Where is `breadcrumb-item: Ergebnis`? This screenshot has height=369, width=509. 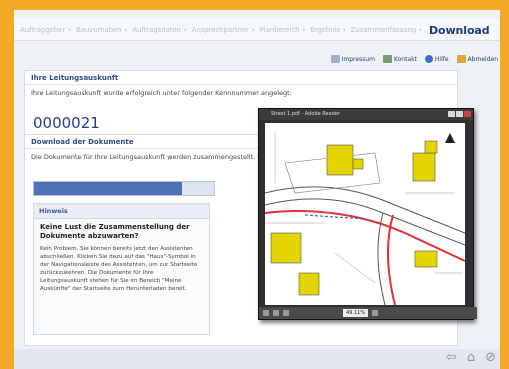
breadcrumb-item: Ergebnis is located at coordinates (325, 30).